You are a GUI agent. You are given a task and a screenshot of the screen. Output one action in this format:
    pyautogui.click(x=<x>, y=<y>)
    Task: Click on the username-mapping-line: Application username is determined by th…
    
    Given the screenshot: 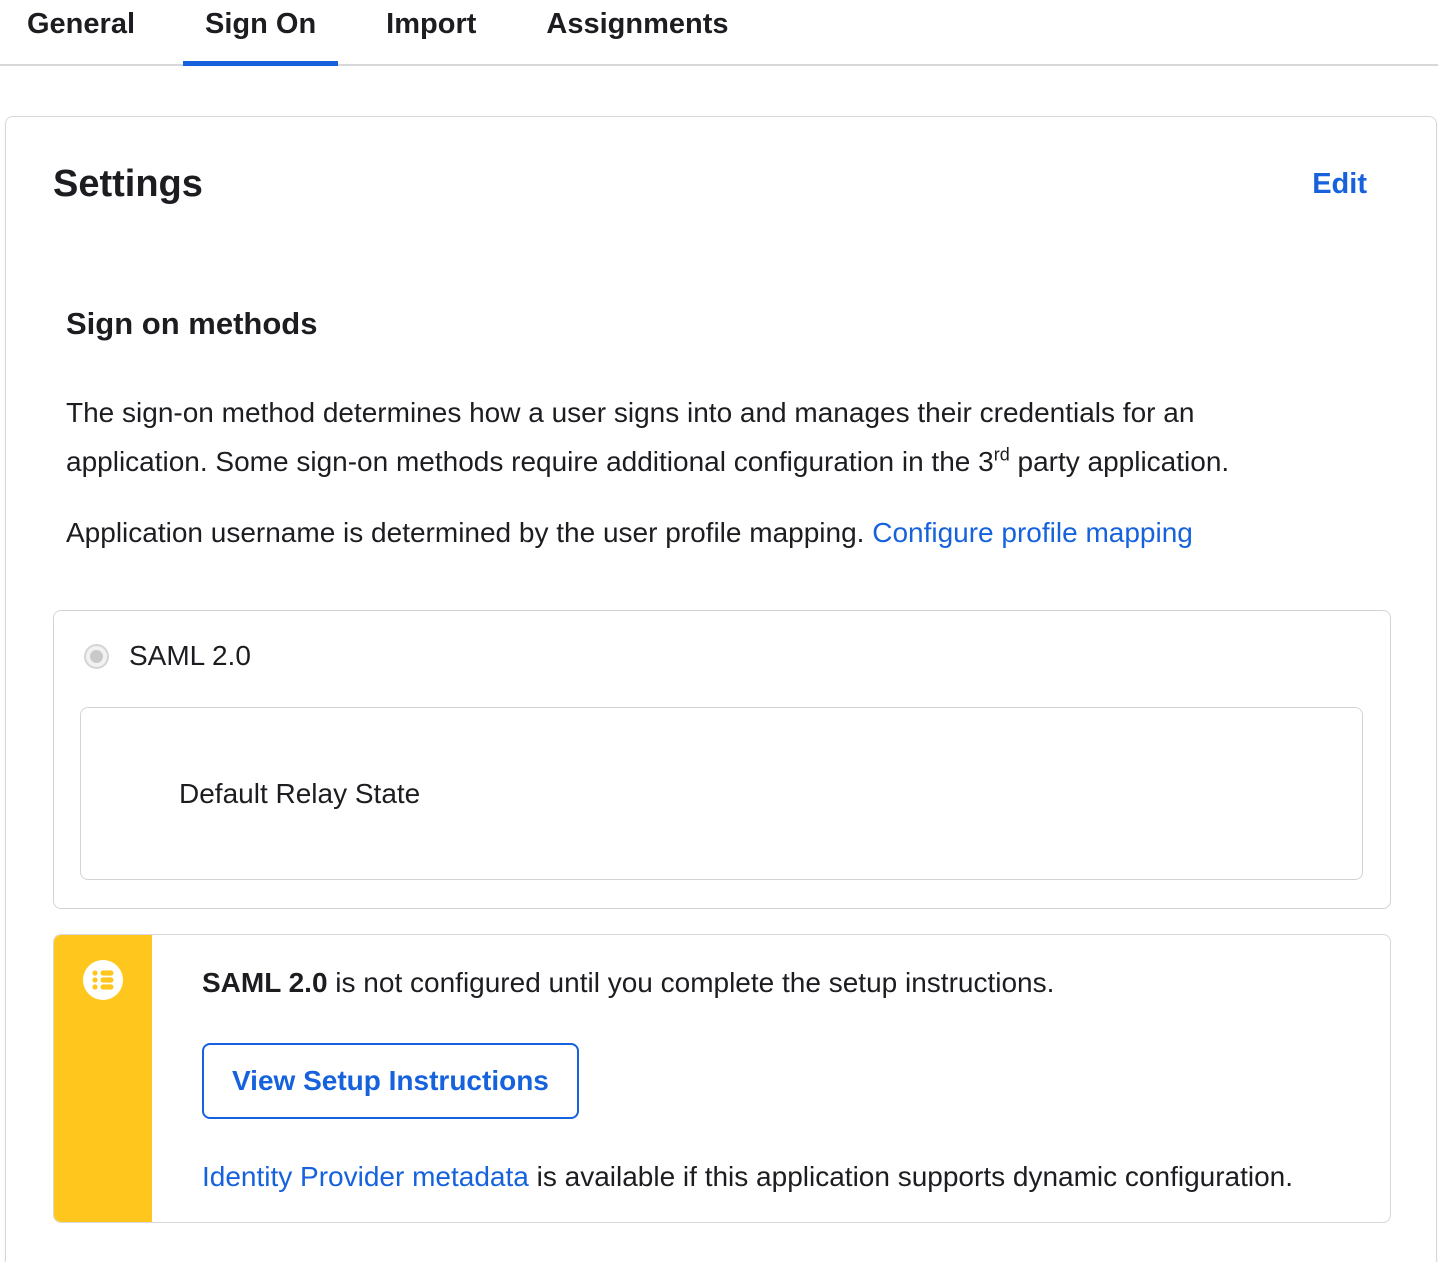 What is the action you would take?
    pyautogui.click(x=691, y=532)
    